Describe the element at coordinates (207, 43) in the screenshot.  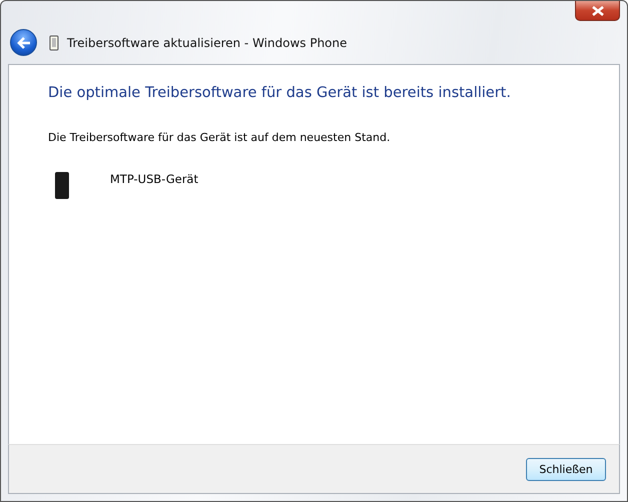
I see `window-title: Treibersoftware aktualisieren - Windows Phone` at that location.